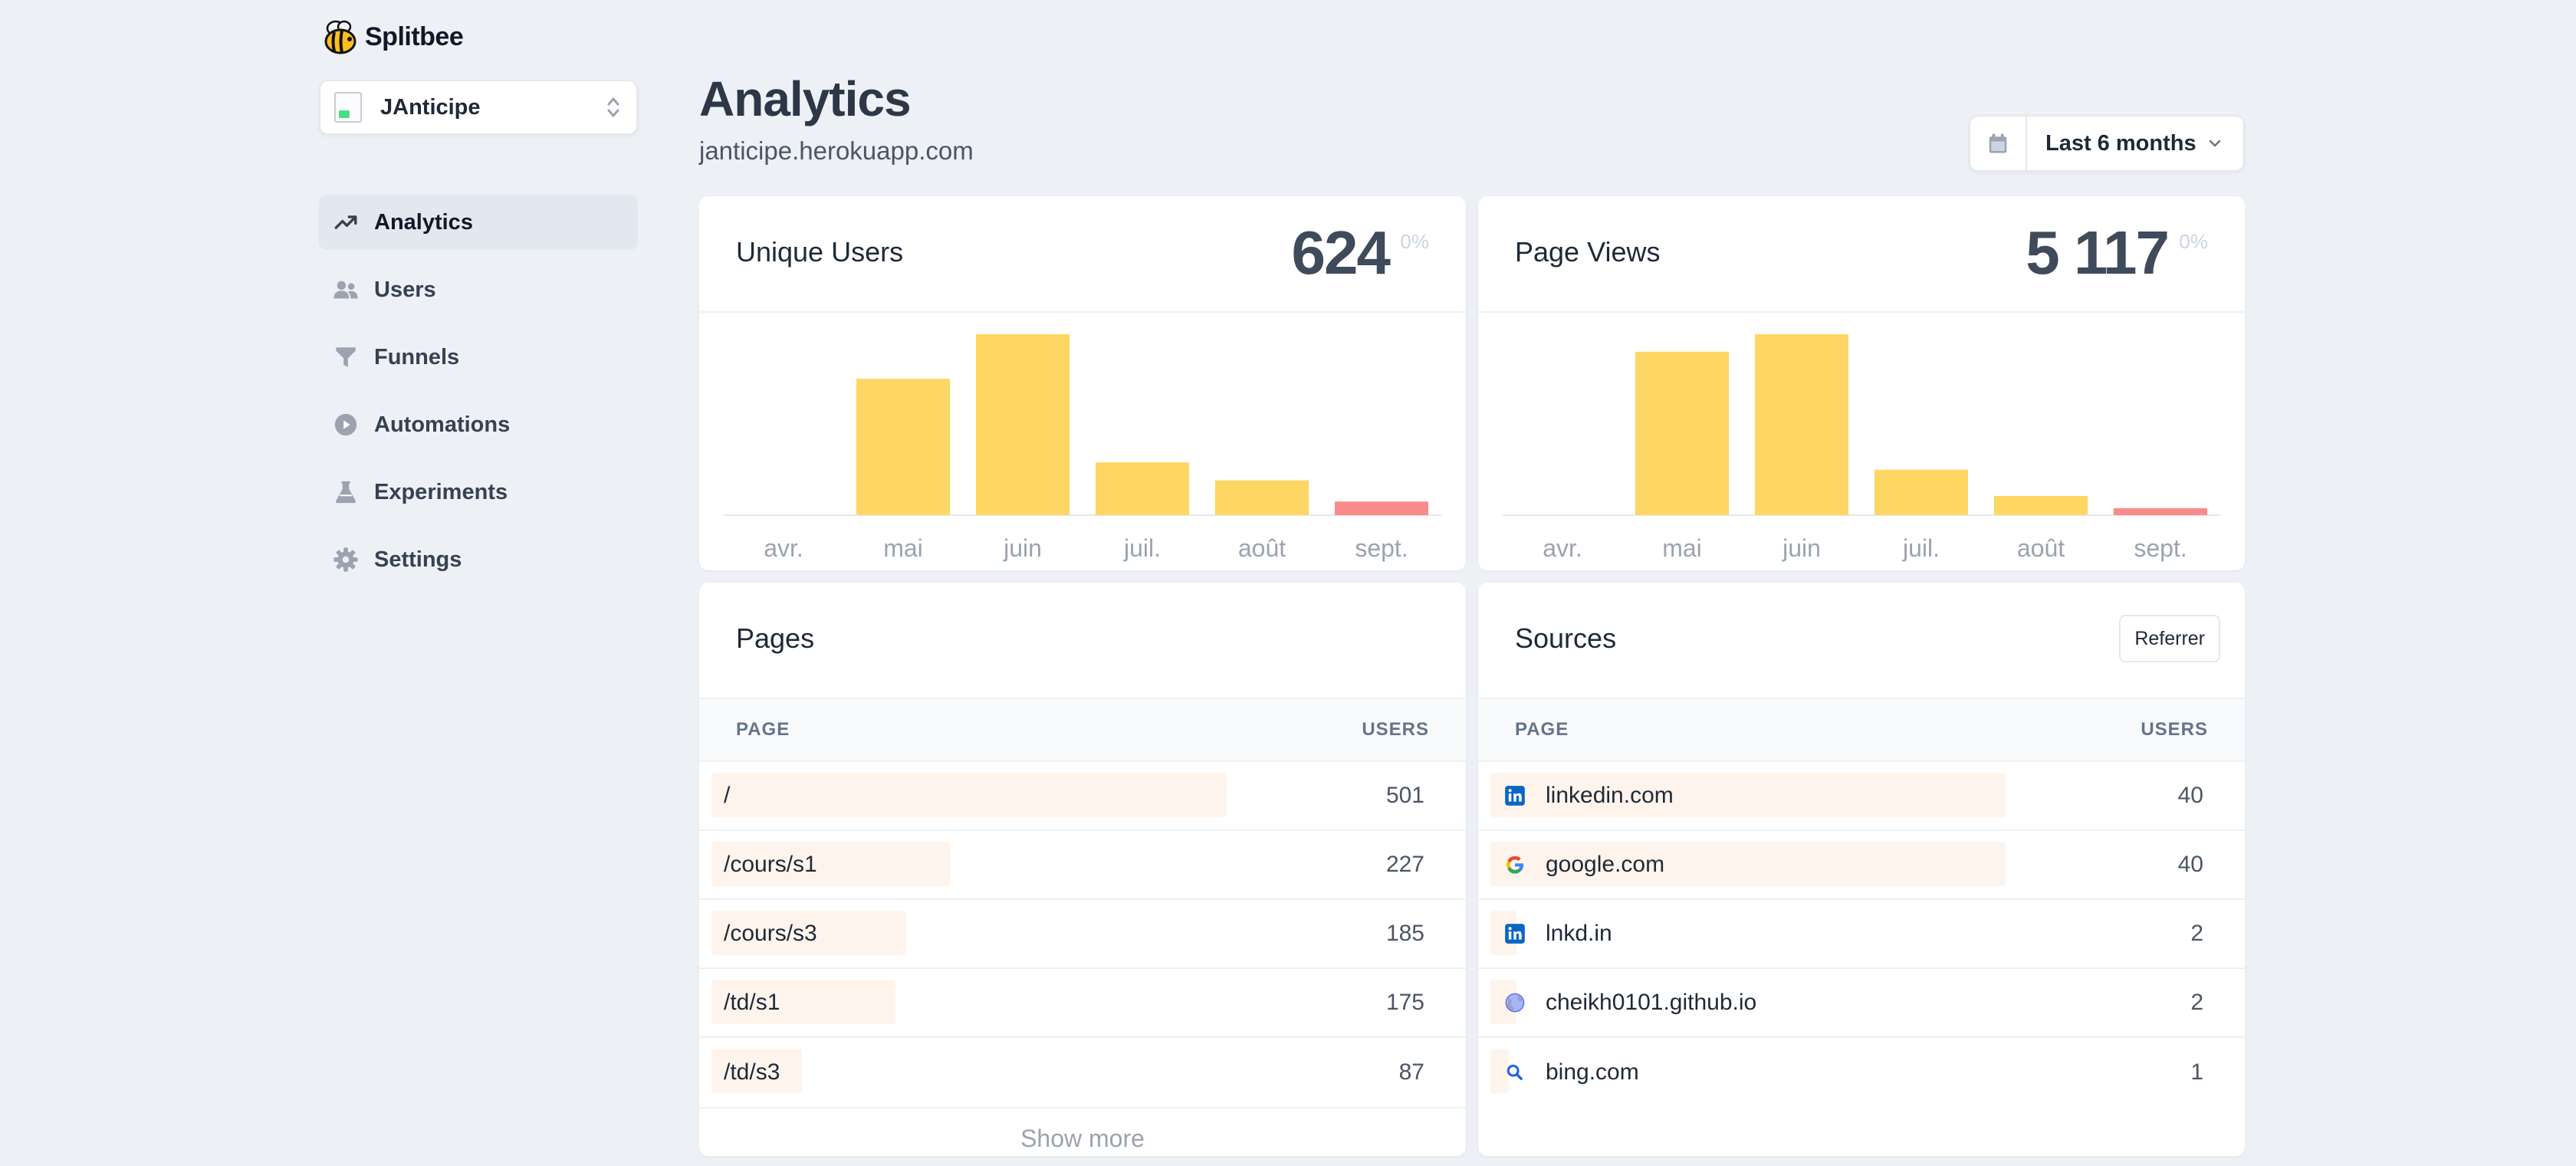  Describe the element at coordinates (1405, 795) in the screenshot. I see `users-count: 501` at that location.